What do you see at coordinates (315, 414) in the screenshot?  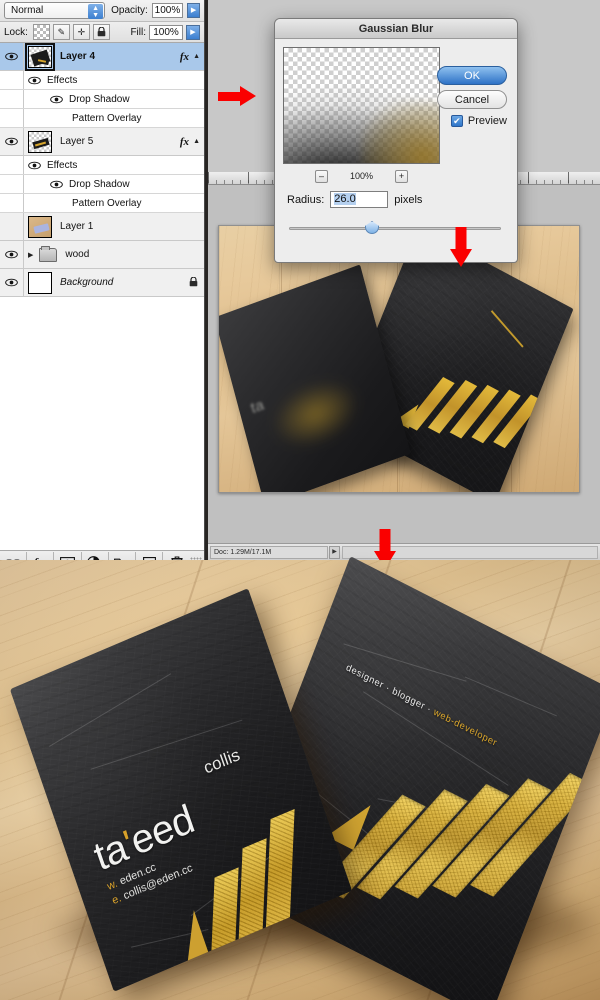 I see `preview-blur-glow` at bounding box center [315, 414].